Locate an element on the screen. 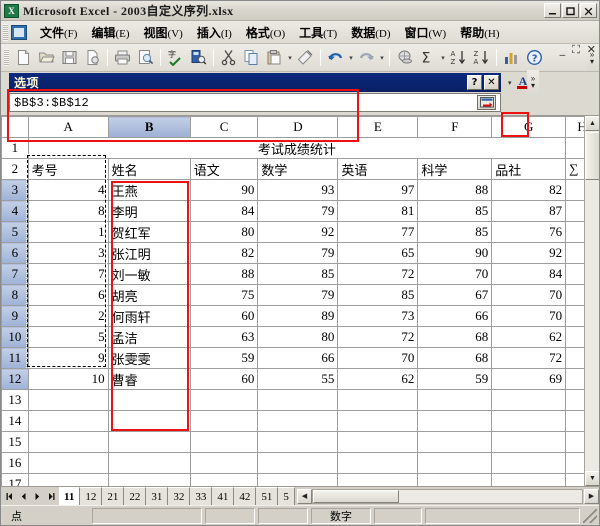  scroll-right-button: ▶ is located at coordinates (591, 496).